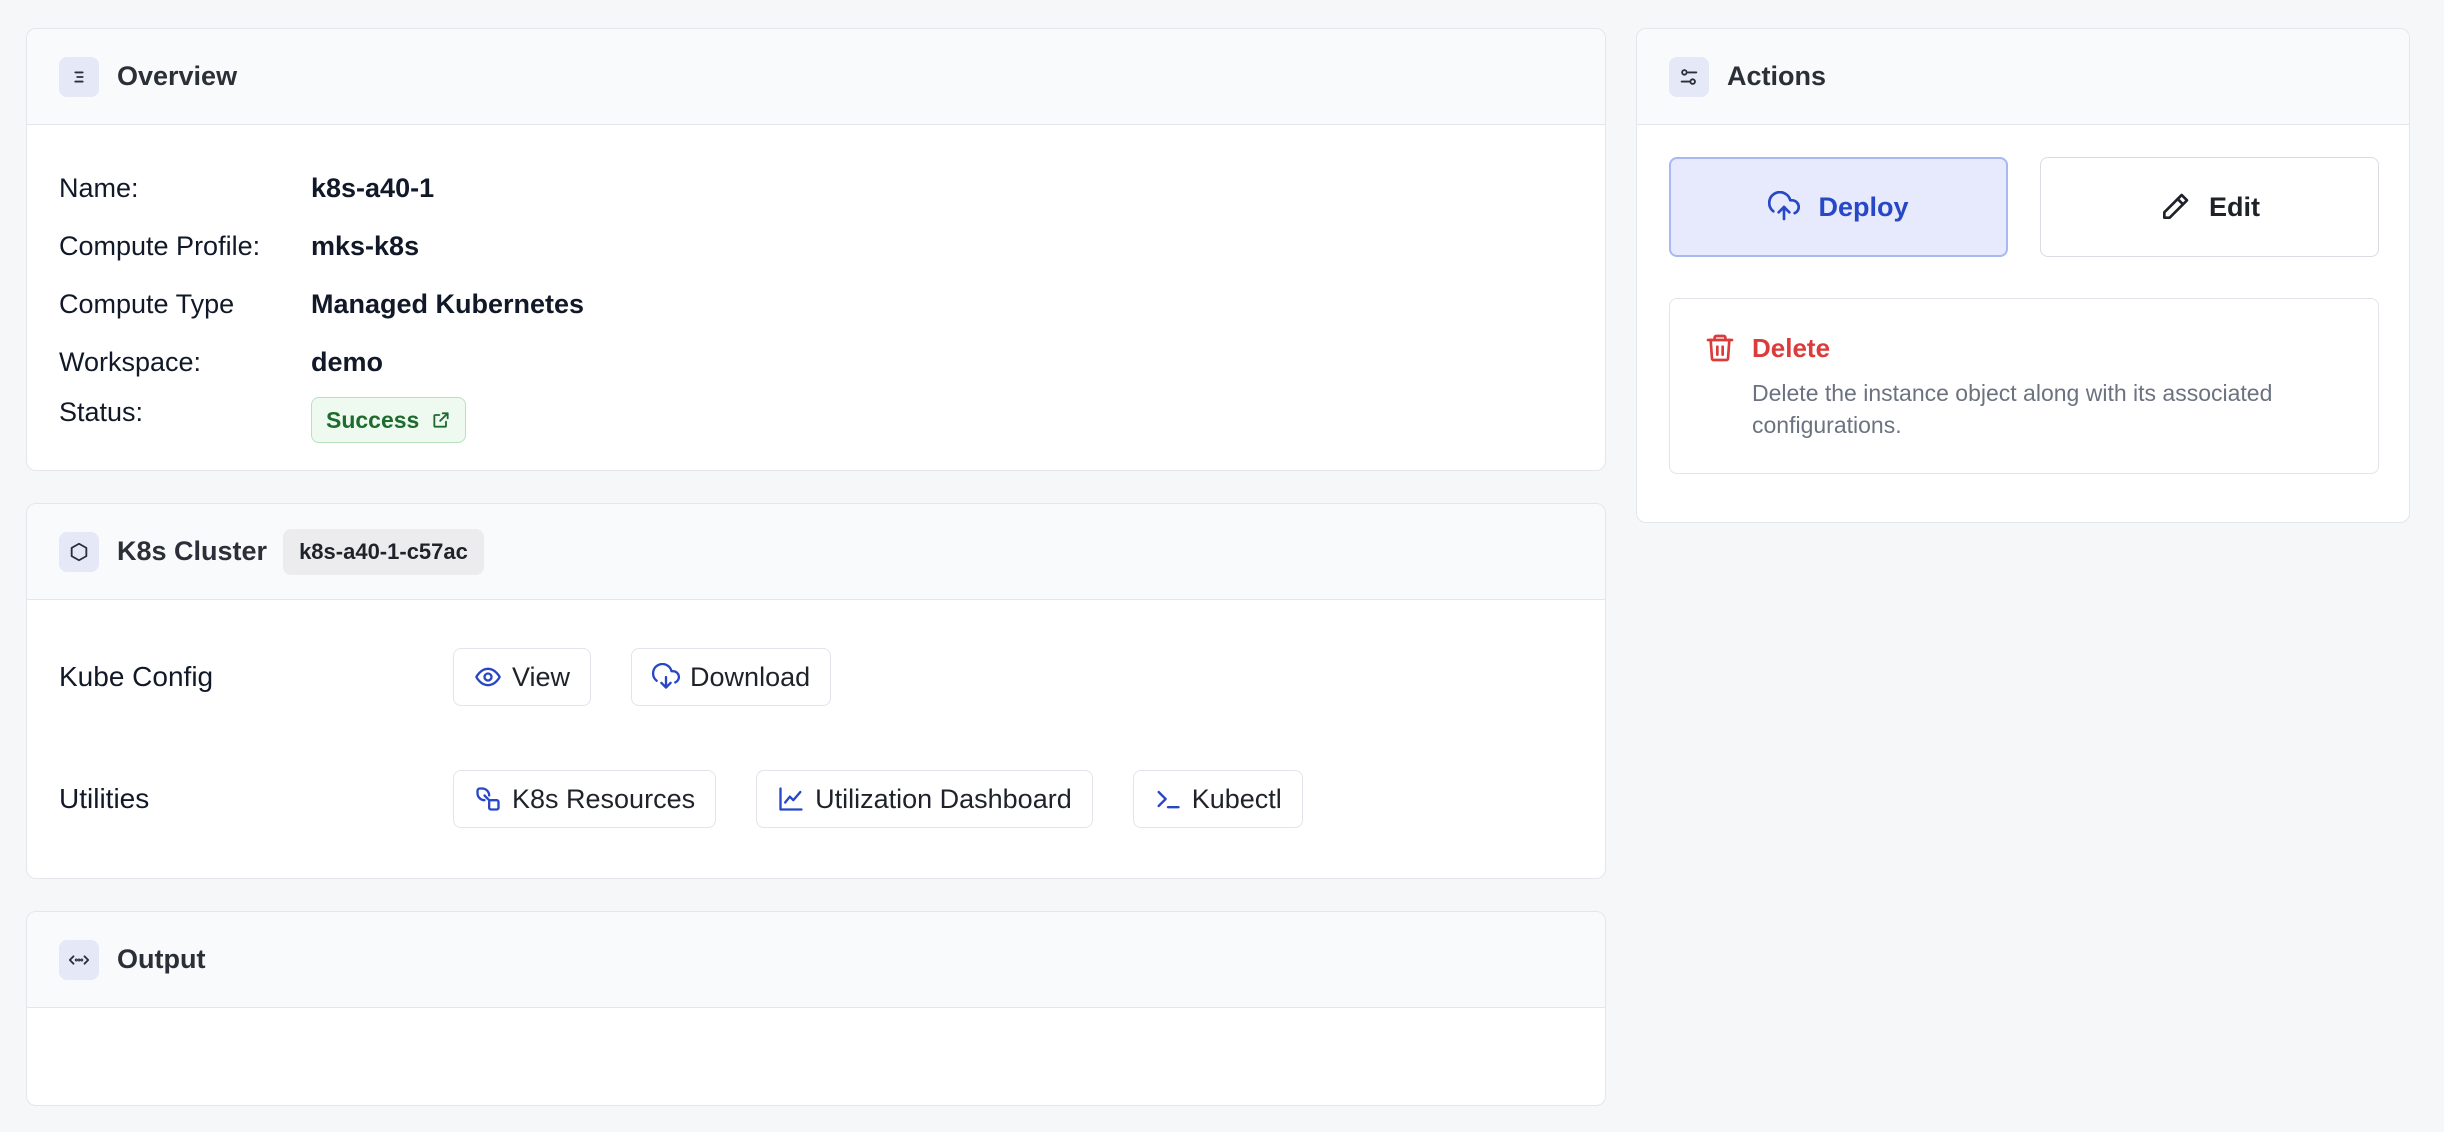 This screenshot has width=2444, height=1132. I want to click on field-row-compute-profile: Compute Profile: mks-k8s, so click(832, 246).